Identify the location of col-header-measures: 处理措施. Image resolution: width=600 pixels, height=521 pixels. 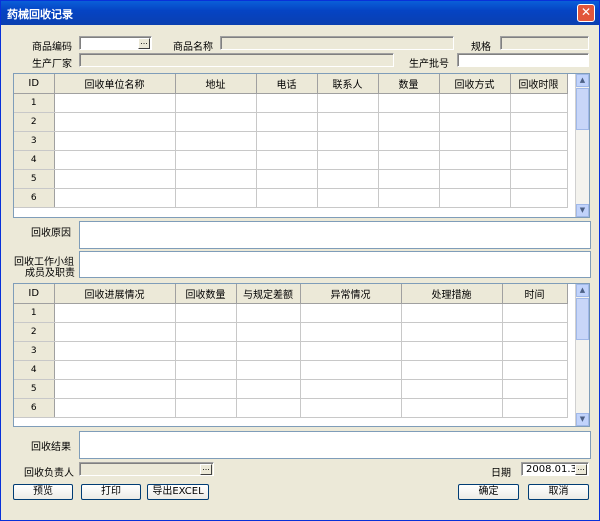
(452, 294).